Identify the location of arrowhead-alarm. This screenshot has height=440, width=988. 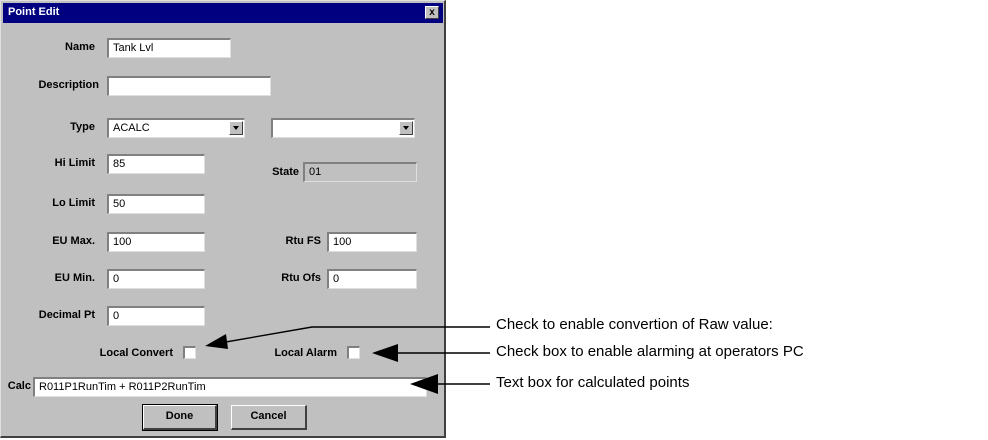
(385, 353).